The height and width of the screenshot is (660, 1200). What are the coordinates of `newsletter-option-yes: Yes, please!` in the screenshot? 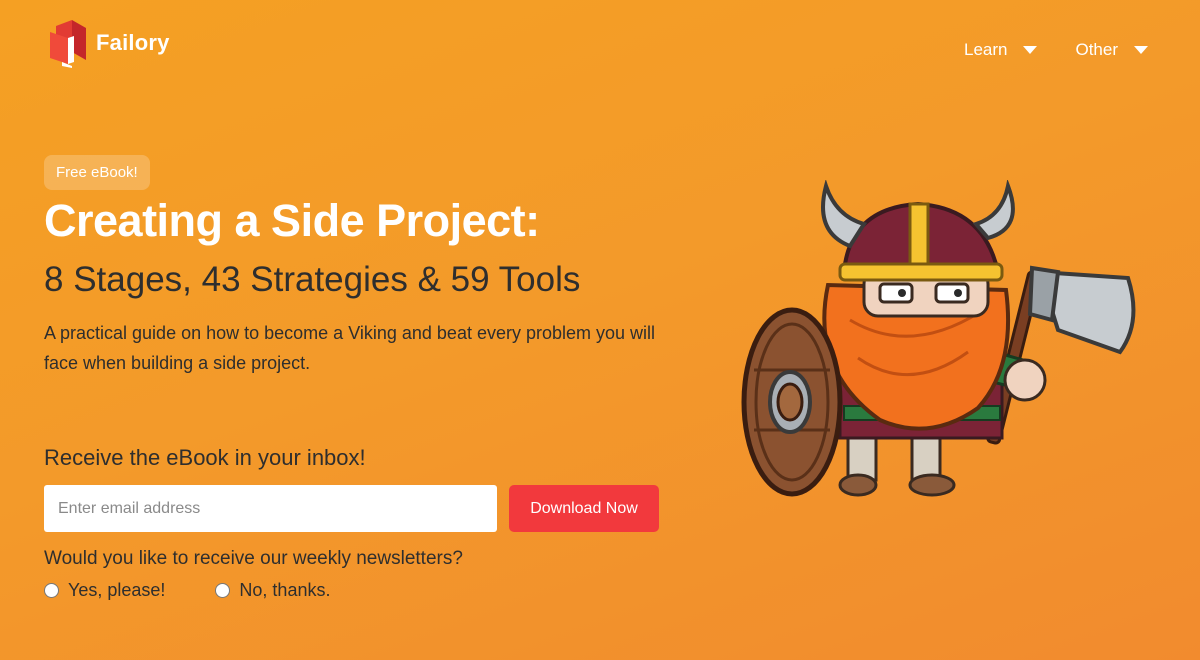 It's located at (104, 590).